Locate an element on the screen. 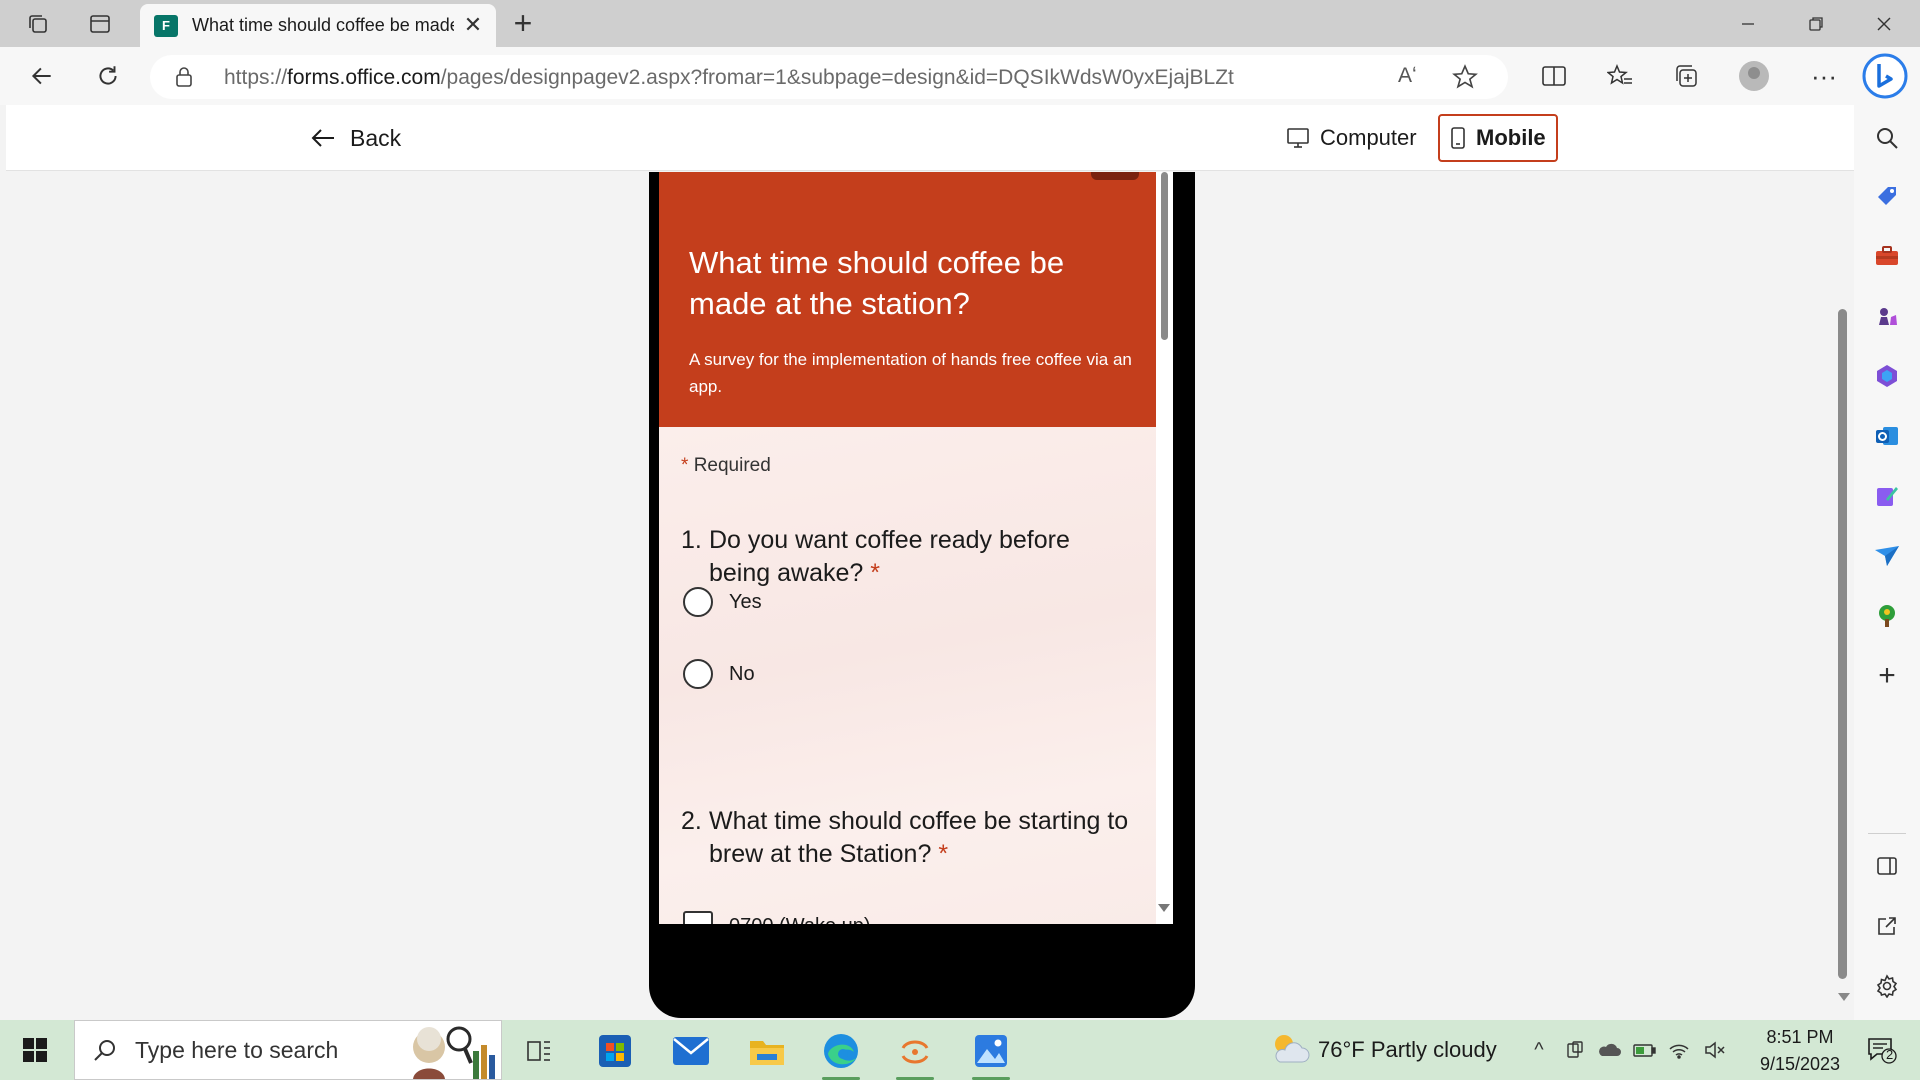  system-clock: 8:51 PM 9/15/2023 is located at coordinates (1800, 1051).